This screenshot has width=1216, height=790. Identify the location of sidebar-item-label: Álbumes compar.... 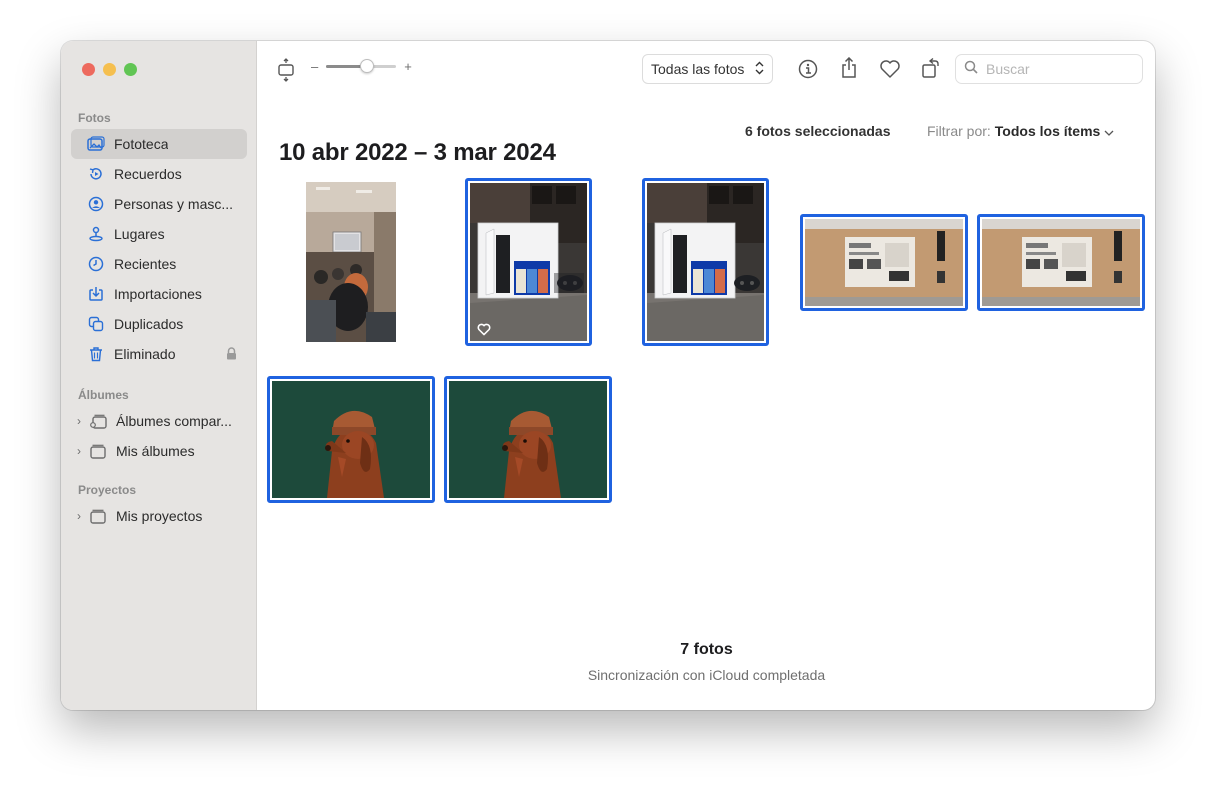
(174, 421).